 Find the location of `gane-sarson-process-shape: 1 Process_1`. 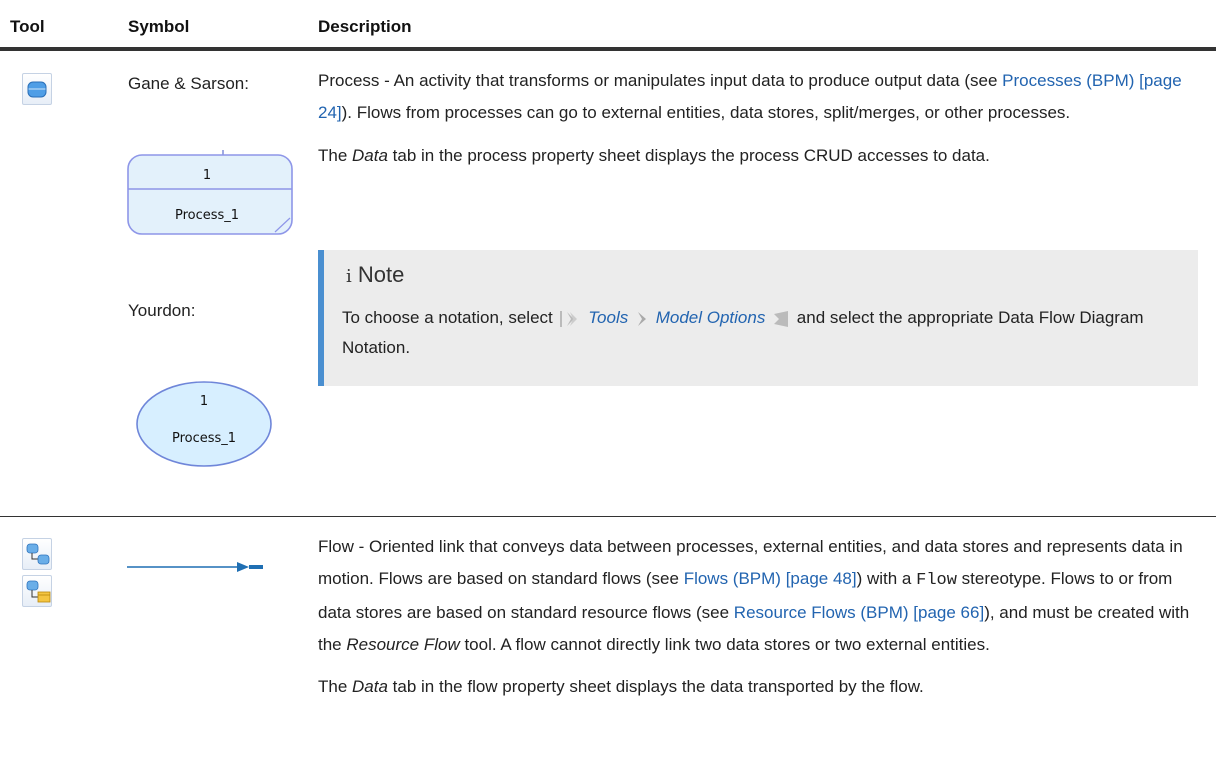

gane-sarson-process-shape: 1 Process_1 is located at coordinates (210, 192).